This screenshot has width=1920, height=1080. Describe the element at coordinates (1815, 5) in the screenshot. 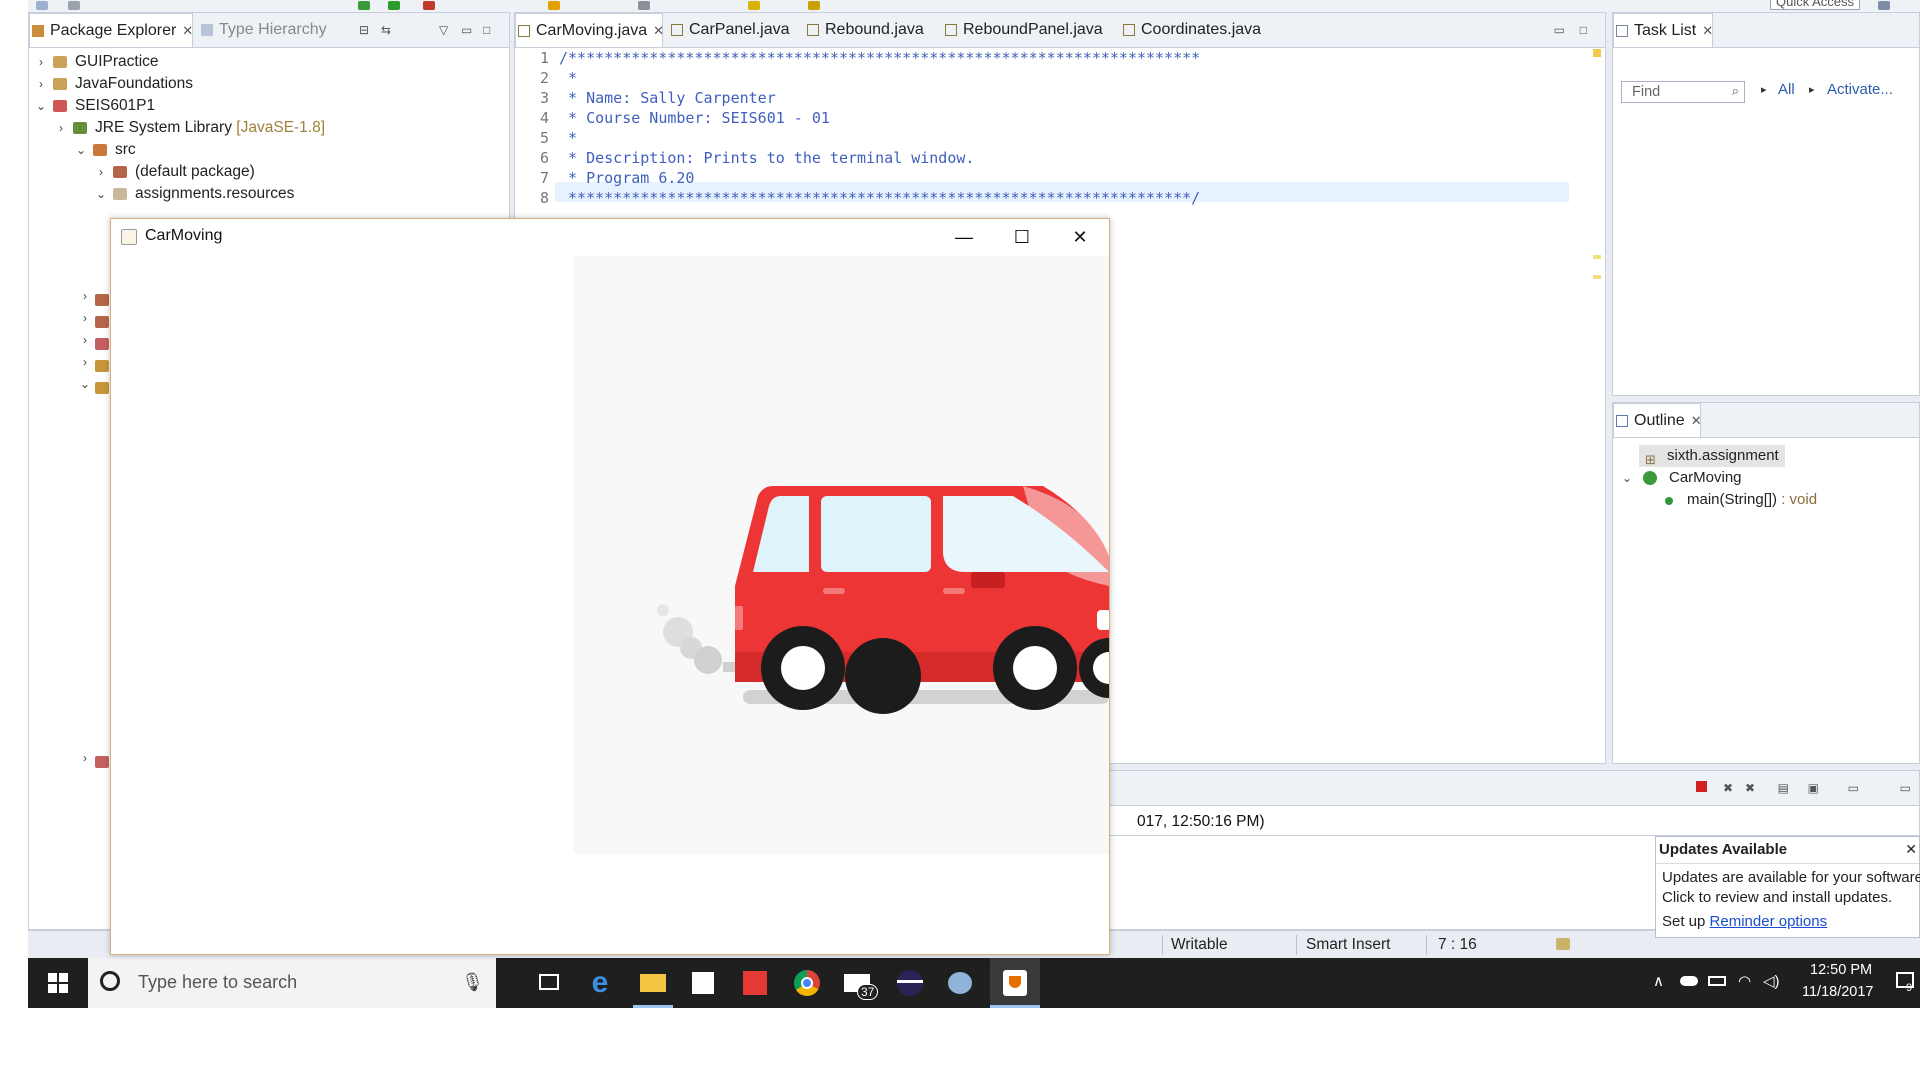

I see `quick-access-input: Quick Access` at that location.